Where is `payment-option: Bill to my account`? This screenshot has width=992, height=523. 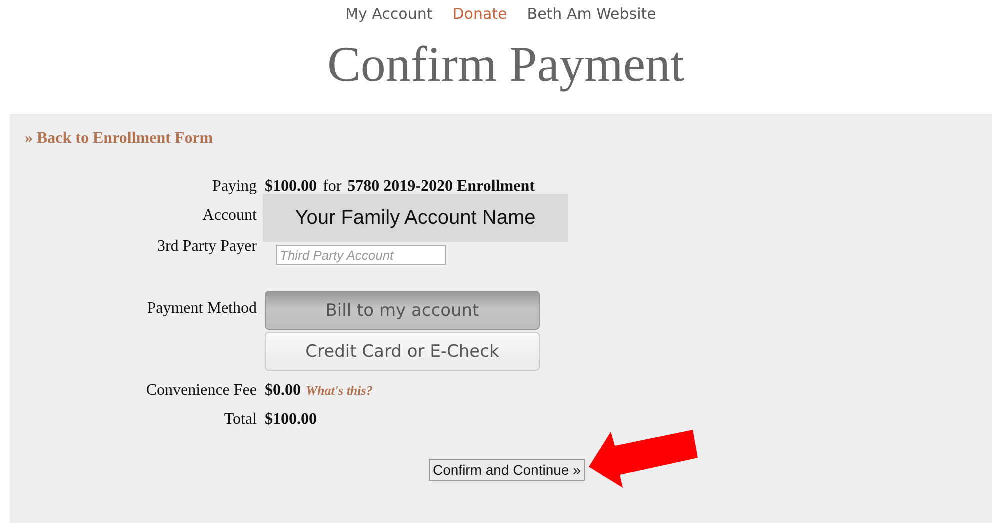
payment-option: Bill to my account is located at coordinates (402, 310).